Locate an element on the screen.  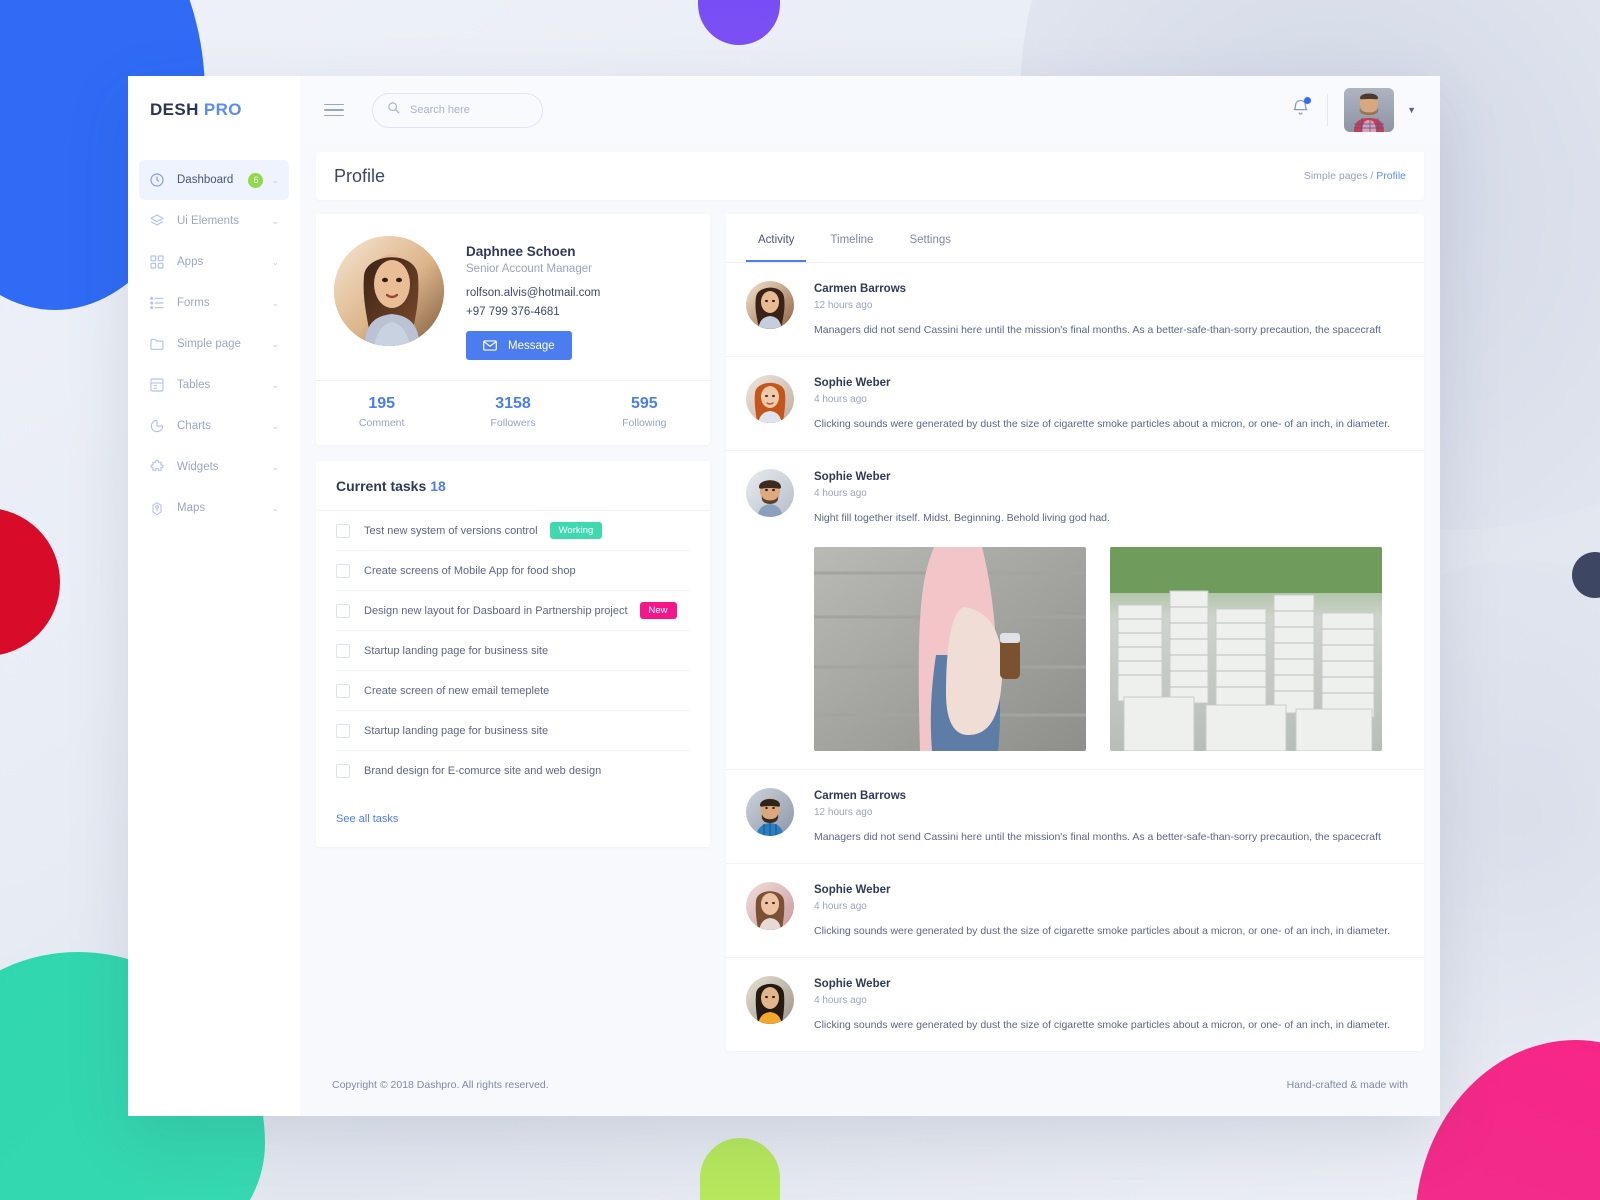
mail-icon is located at coordinates (490, 345).